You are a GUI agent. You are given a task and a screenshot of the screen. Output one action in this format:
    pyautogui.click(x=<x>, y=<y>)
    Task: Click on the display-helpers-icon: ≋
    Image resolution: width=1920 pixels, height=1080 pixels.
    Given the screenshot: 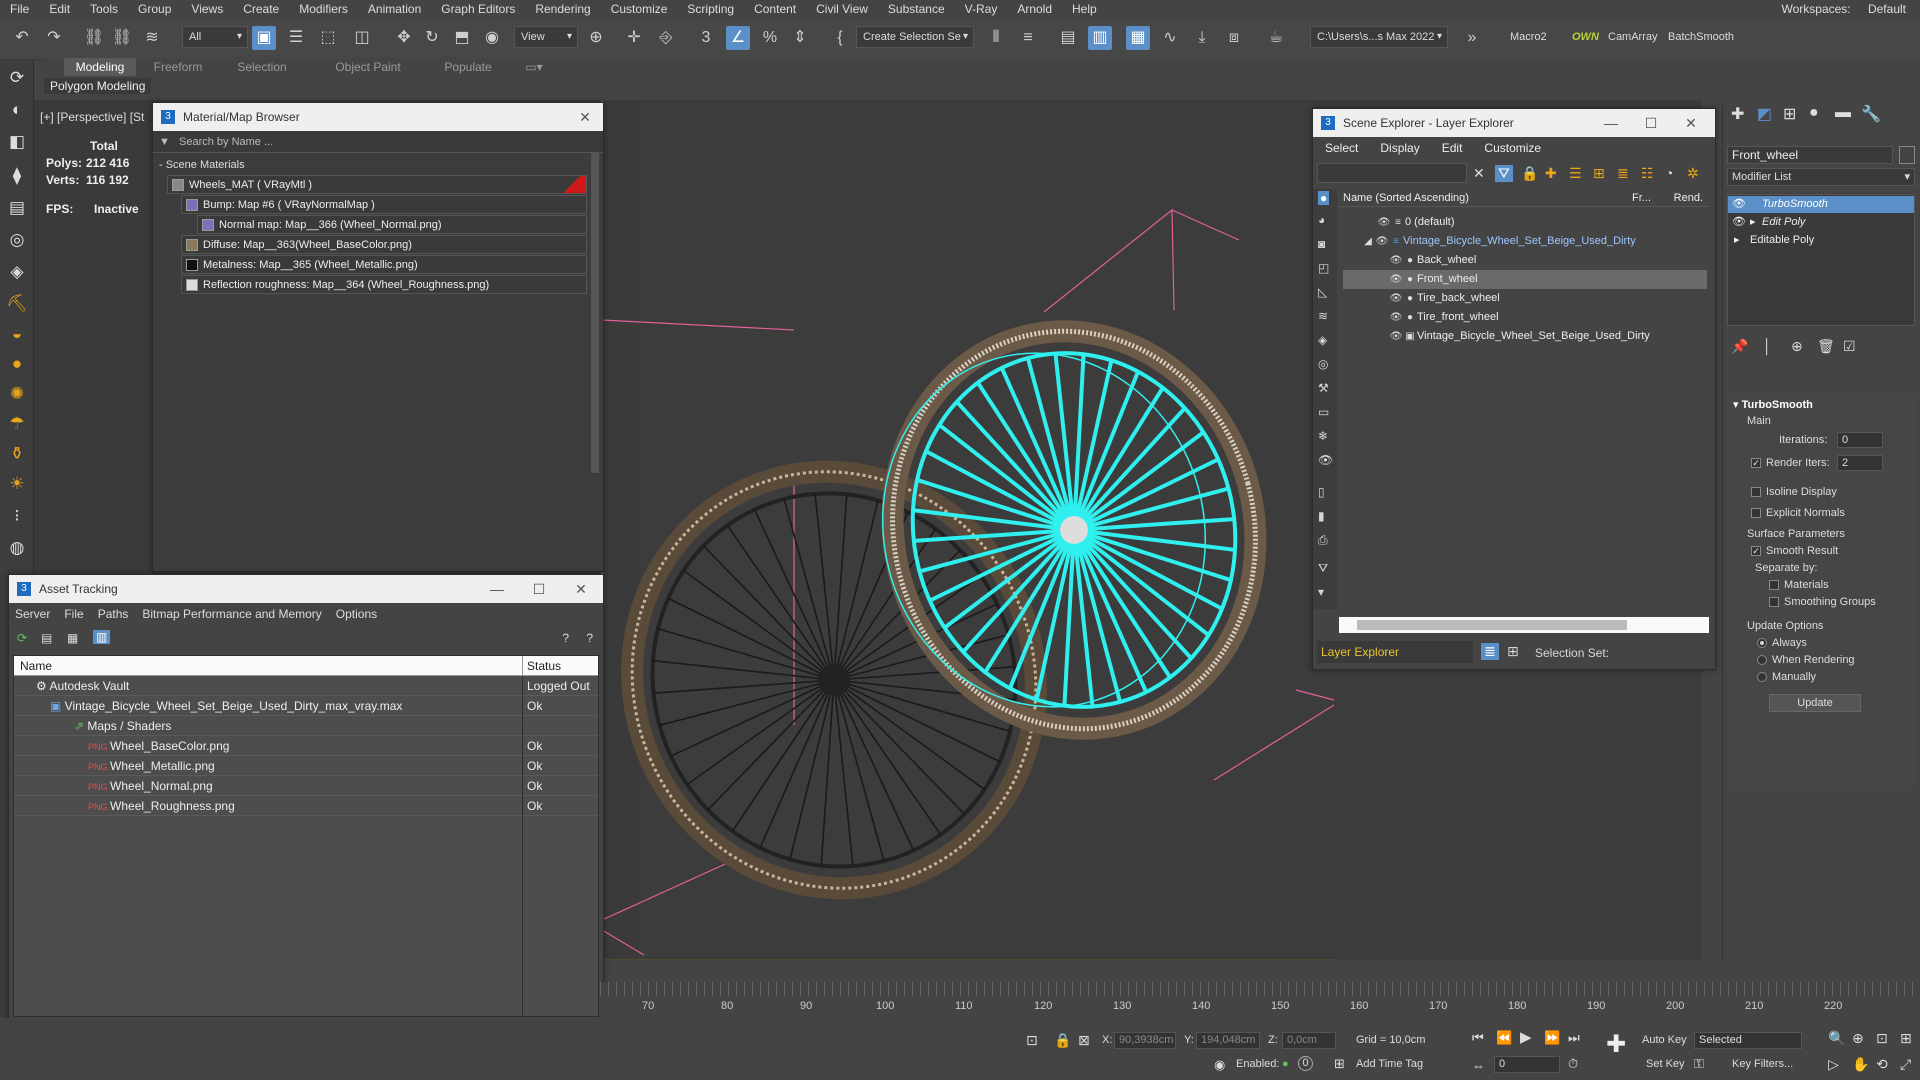 What is the action you would take?
    pyautogui.click(x=1323, y=316)
    